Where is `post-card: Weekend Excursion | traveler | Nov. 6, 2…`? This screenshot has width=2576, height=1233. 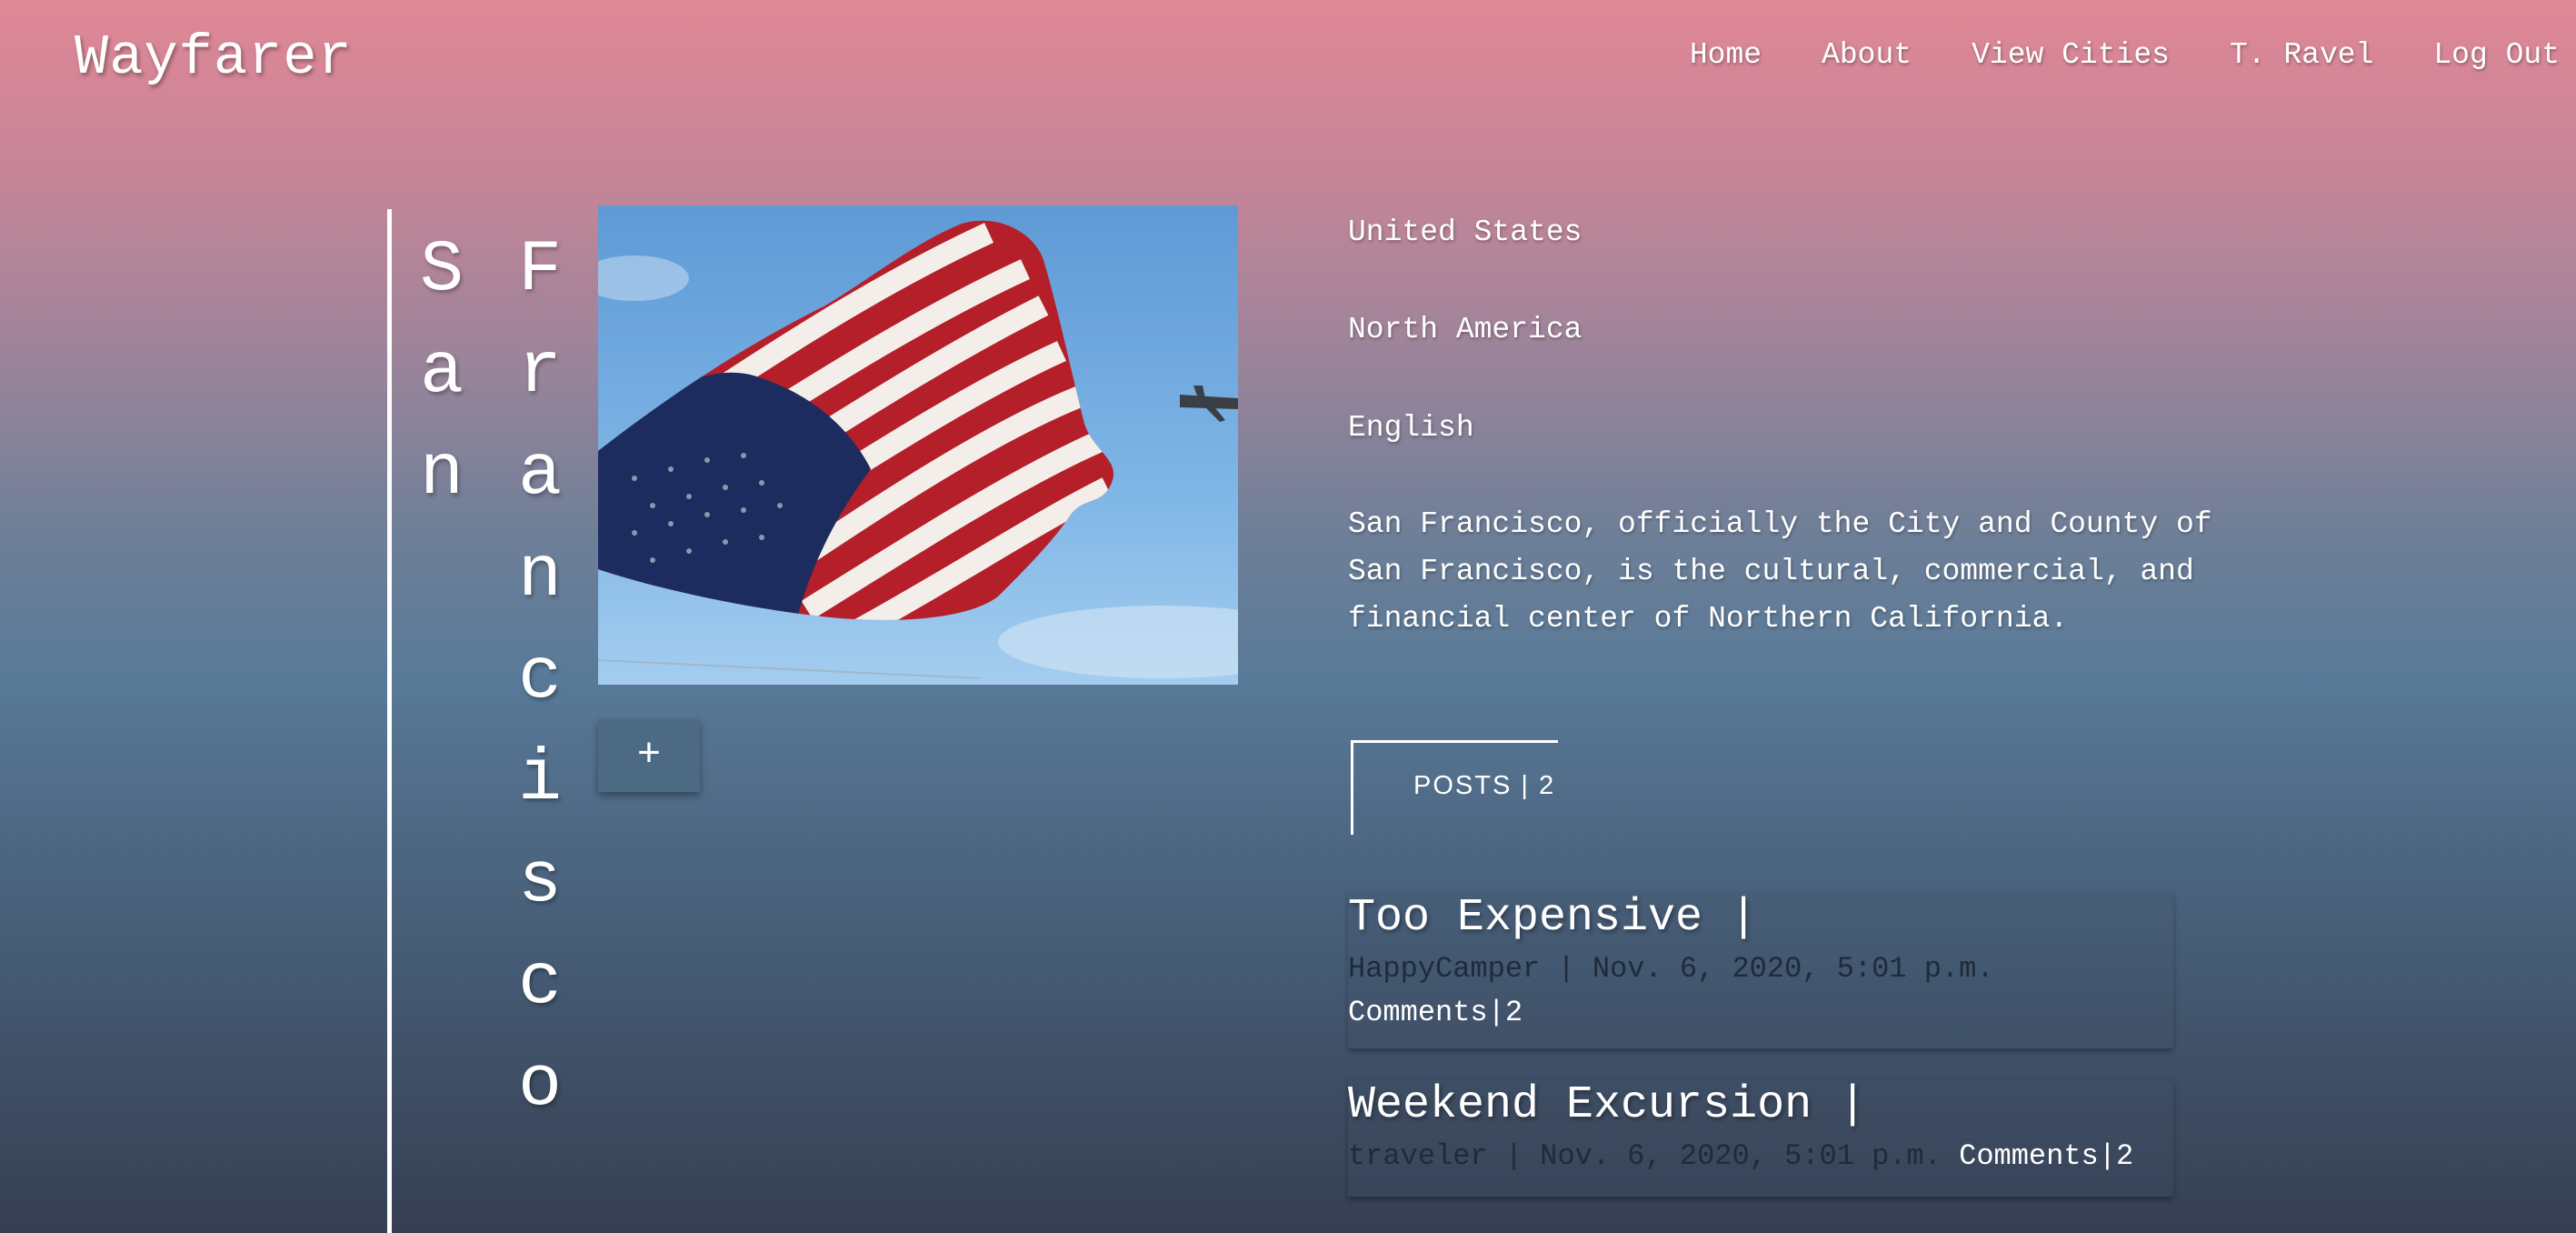 post-card: Weekend Excursion | traveler | Nov. 6, 2… is located at coordinates (1760, 1137).